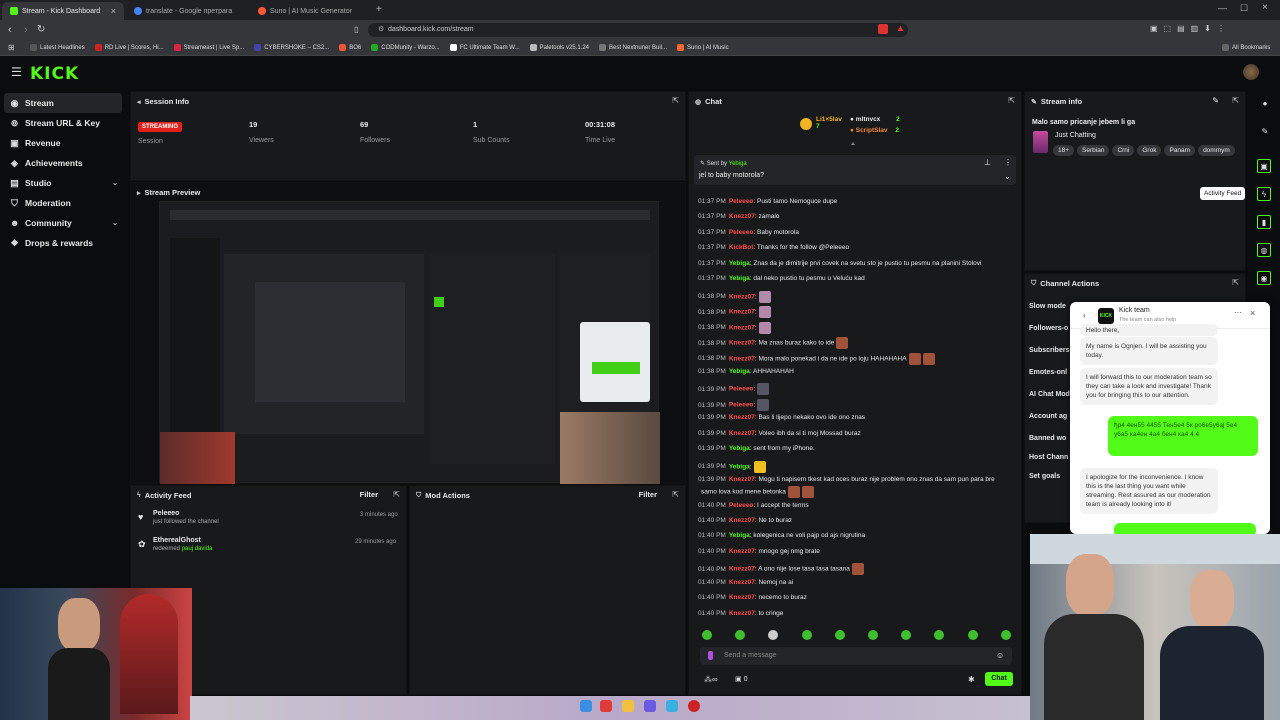 The width and height of the screenshot is (1280, 720). I want to click on site-info-icon: ⚙, so click(381, 29).